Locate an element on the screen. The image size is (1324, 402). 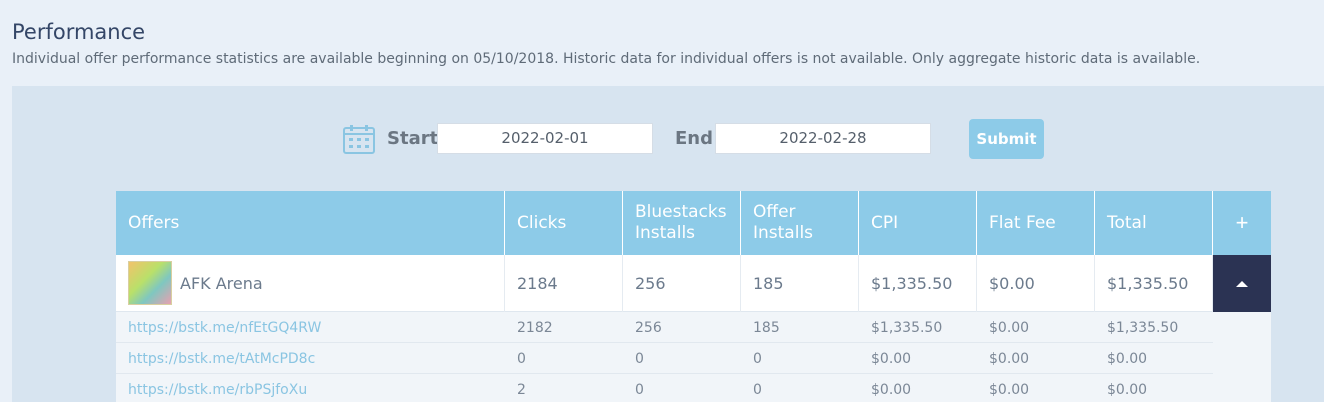
page-title: Performance is located at coordinates (79, 32).